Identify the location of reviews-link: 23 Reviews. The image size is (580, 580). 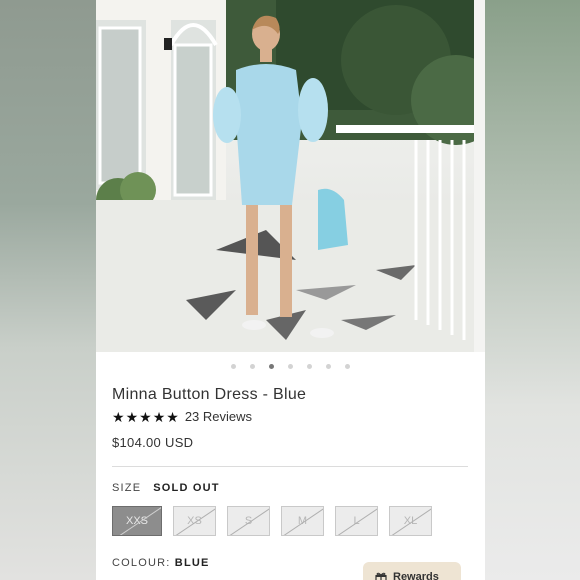
(218, 416).